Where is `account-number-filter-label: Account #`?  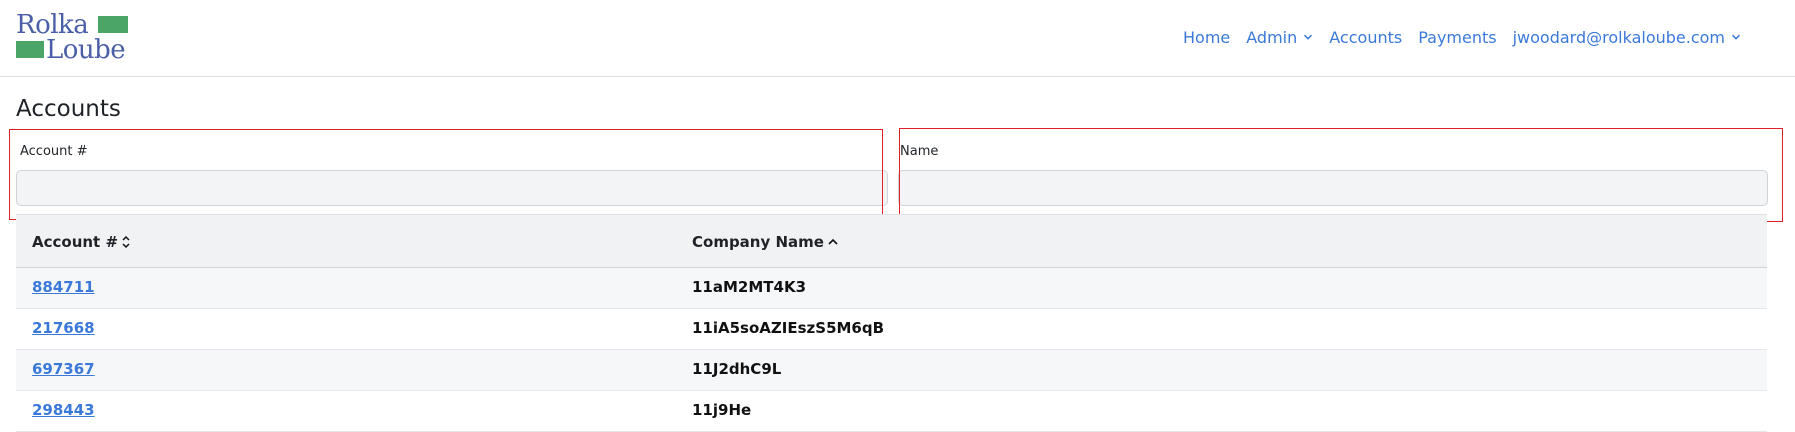
account-number-filter-label: Account # is located at coordinates (54, 151).